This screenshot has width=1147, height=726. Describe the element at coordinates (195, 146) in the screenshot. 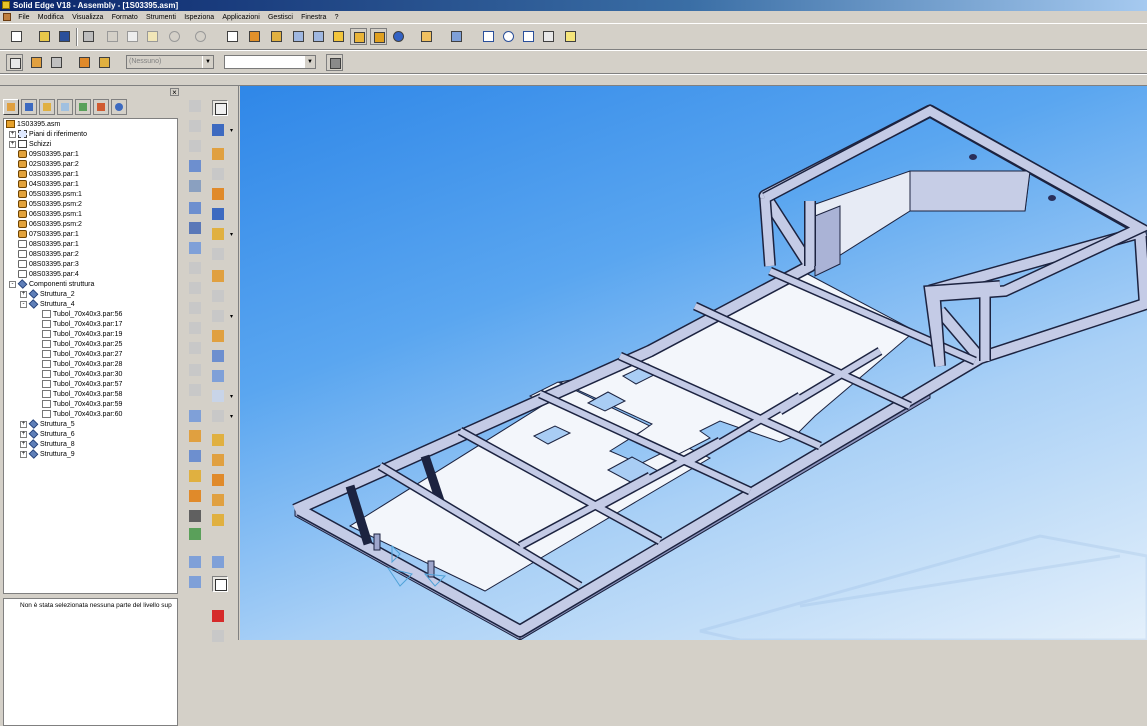

I see `sweep-button` at that location.